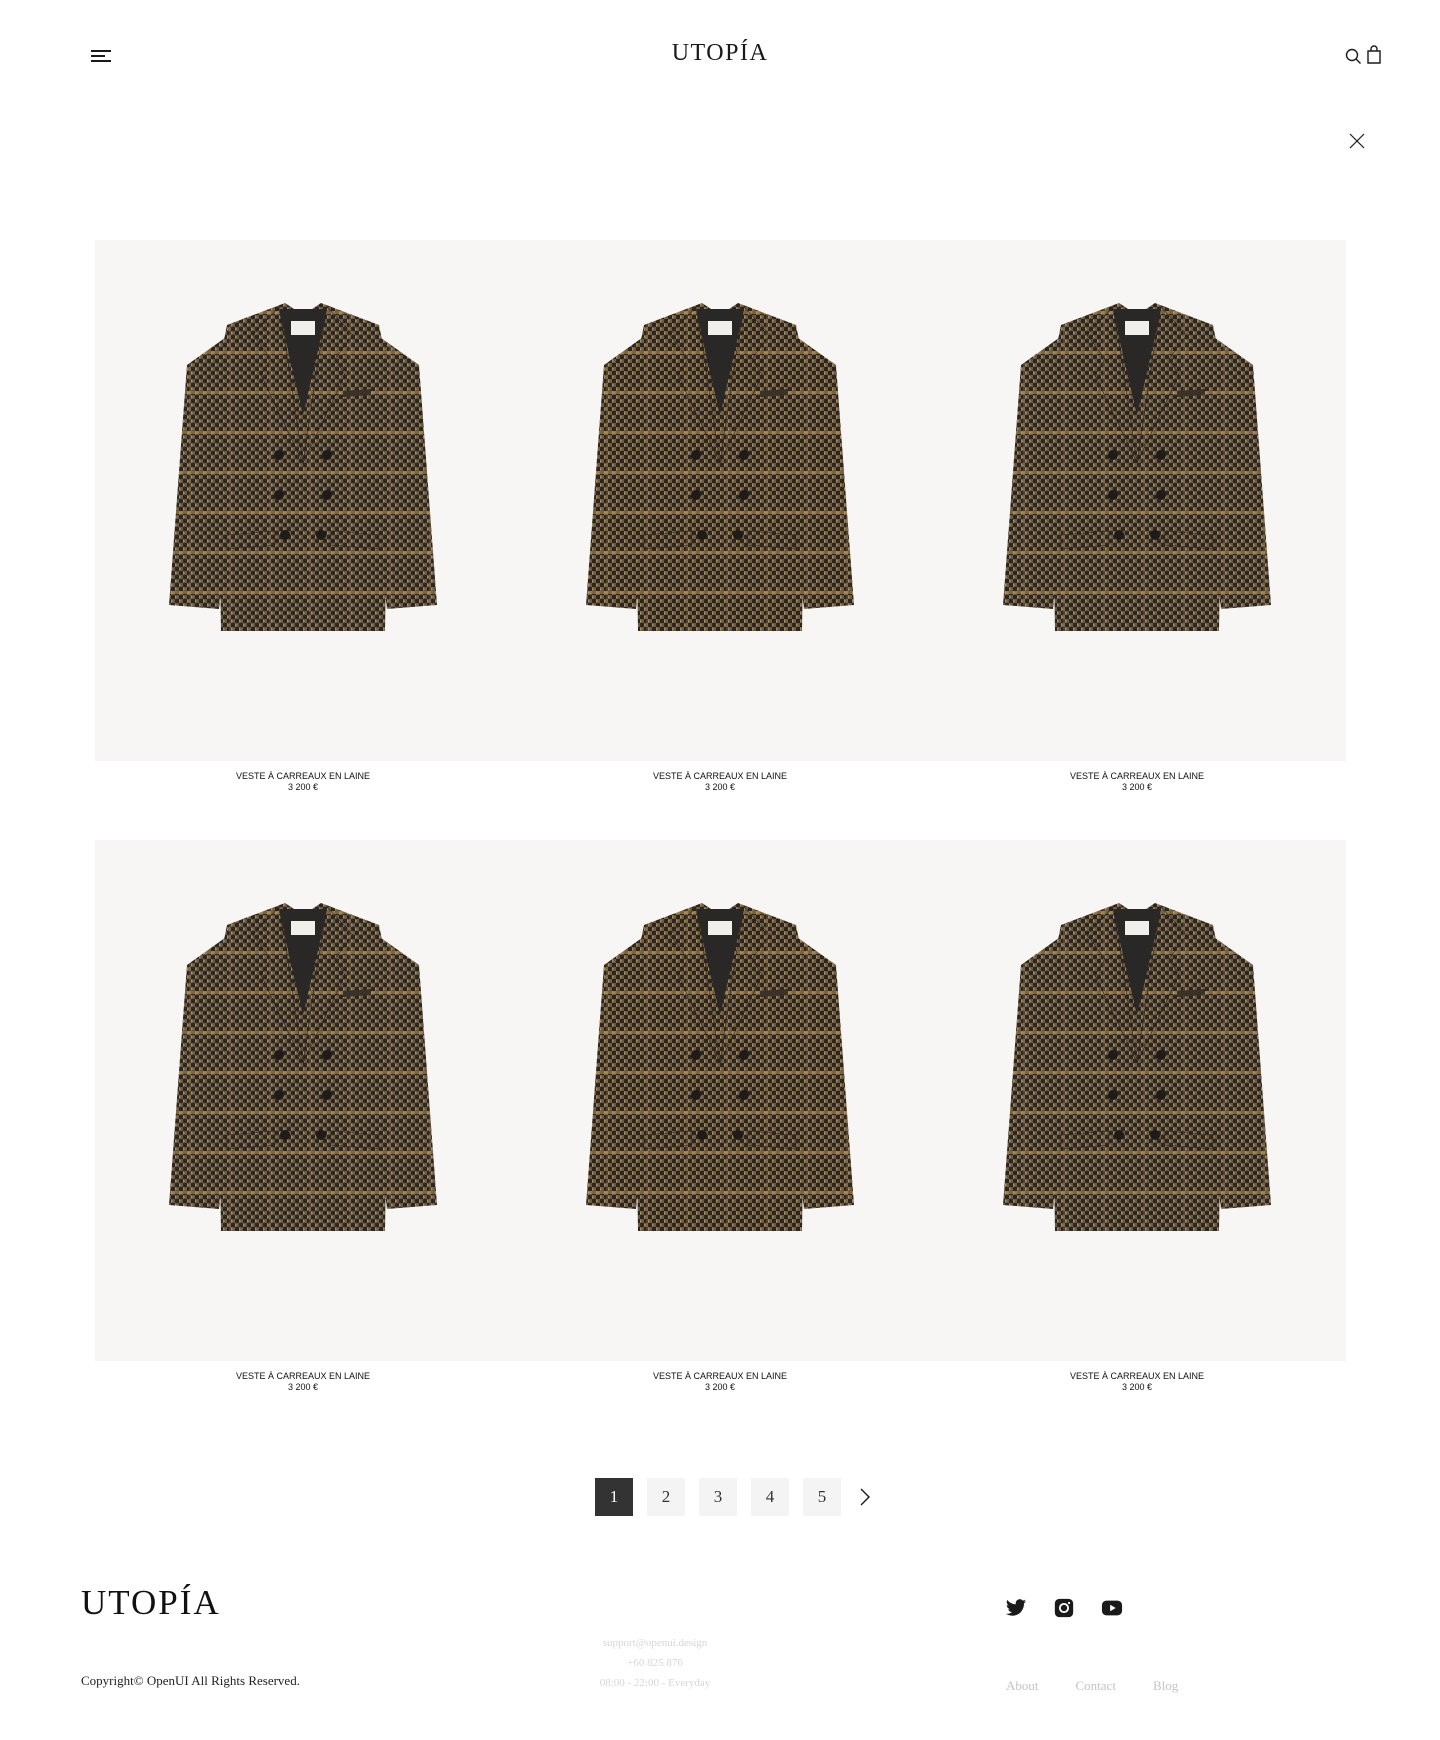 This screenshot has width=1440, height=1740. What do you see at coordinates (865, 1497) in the screenshot?
I see `chevron-right-icon` at bounding box center [865, 1497].